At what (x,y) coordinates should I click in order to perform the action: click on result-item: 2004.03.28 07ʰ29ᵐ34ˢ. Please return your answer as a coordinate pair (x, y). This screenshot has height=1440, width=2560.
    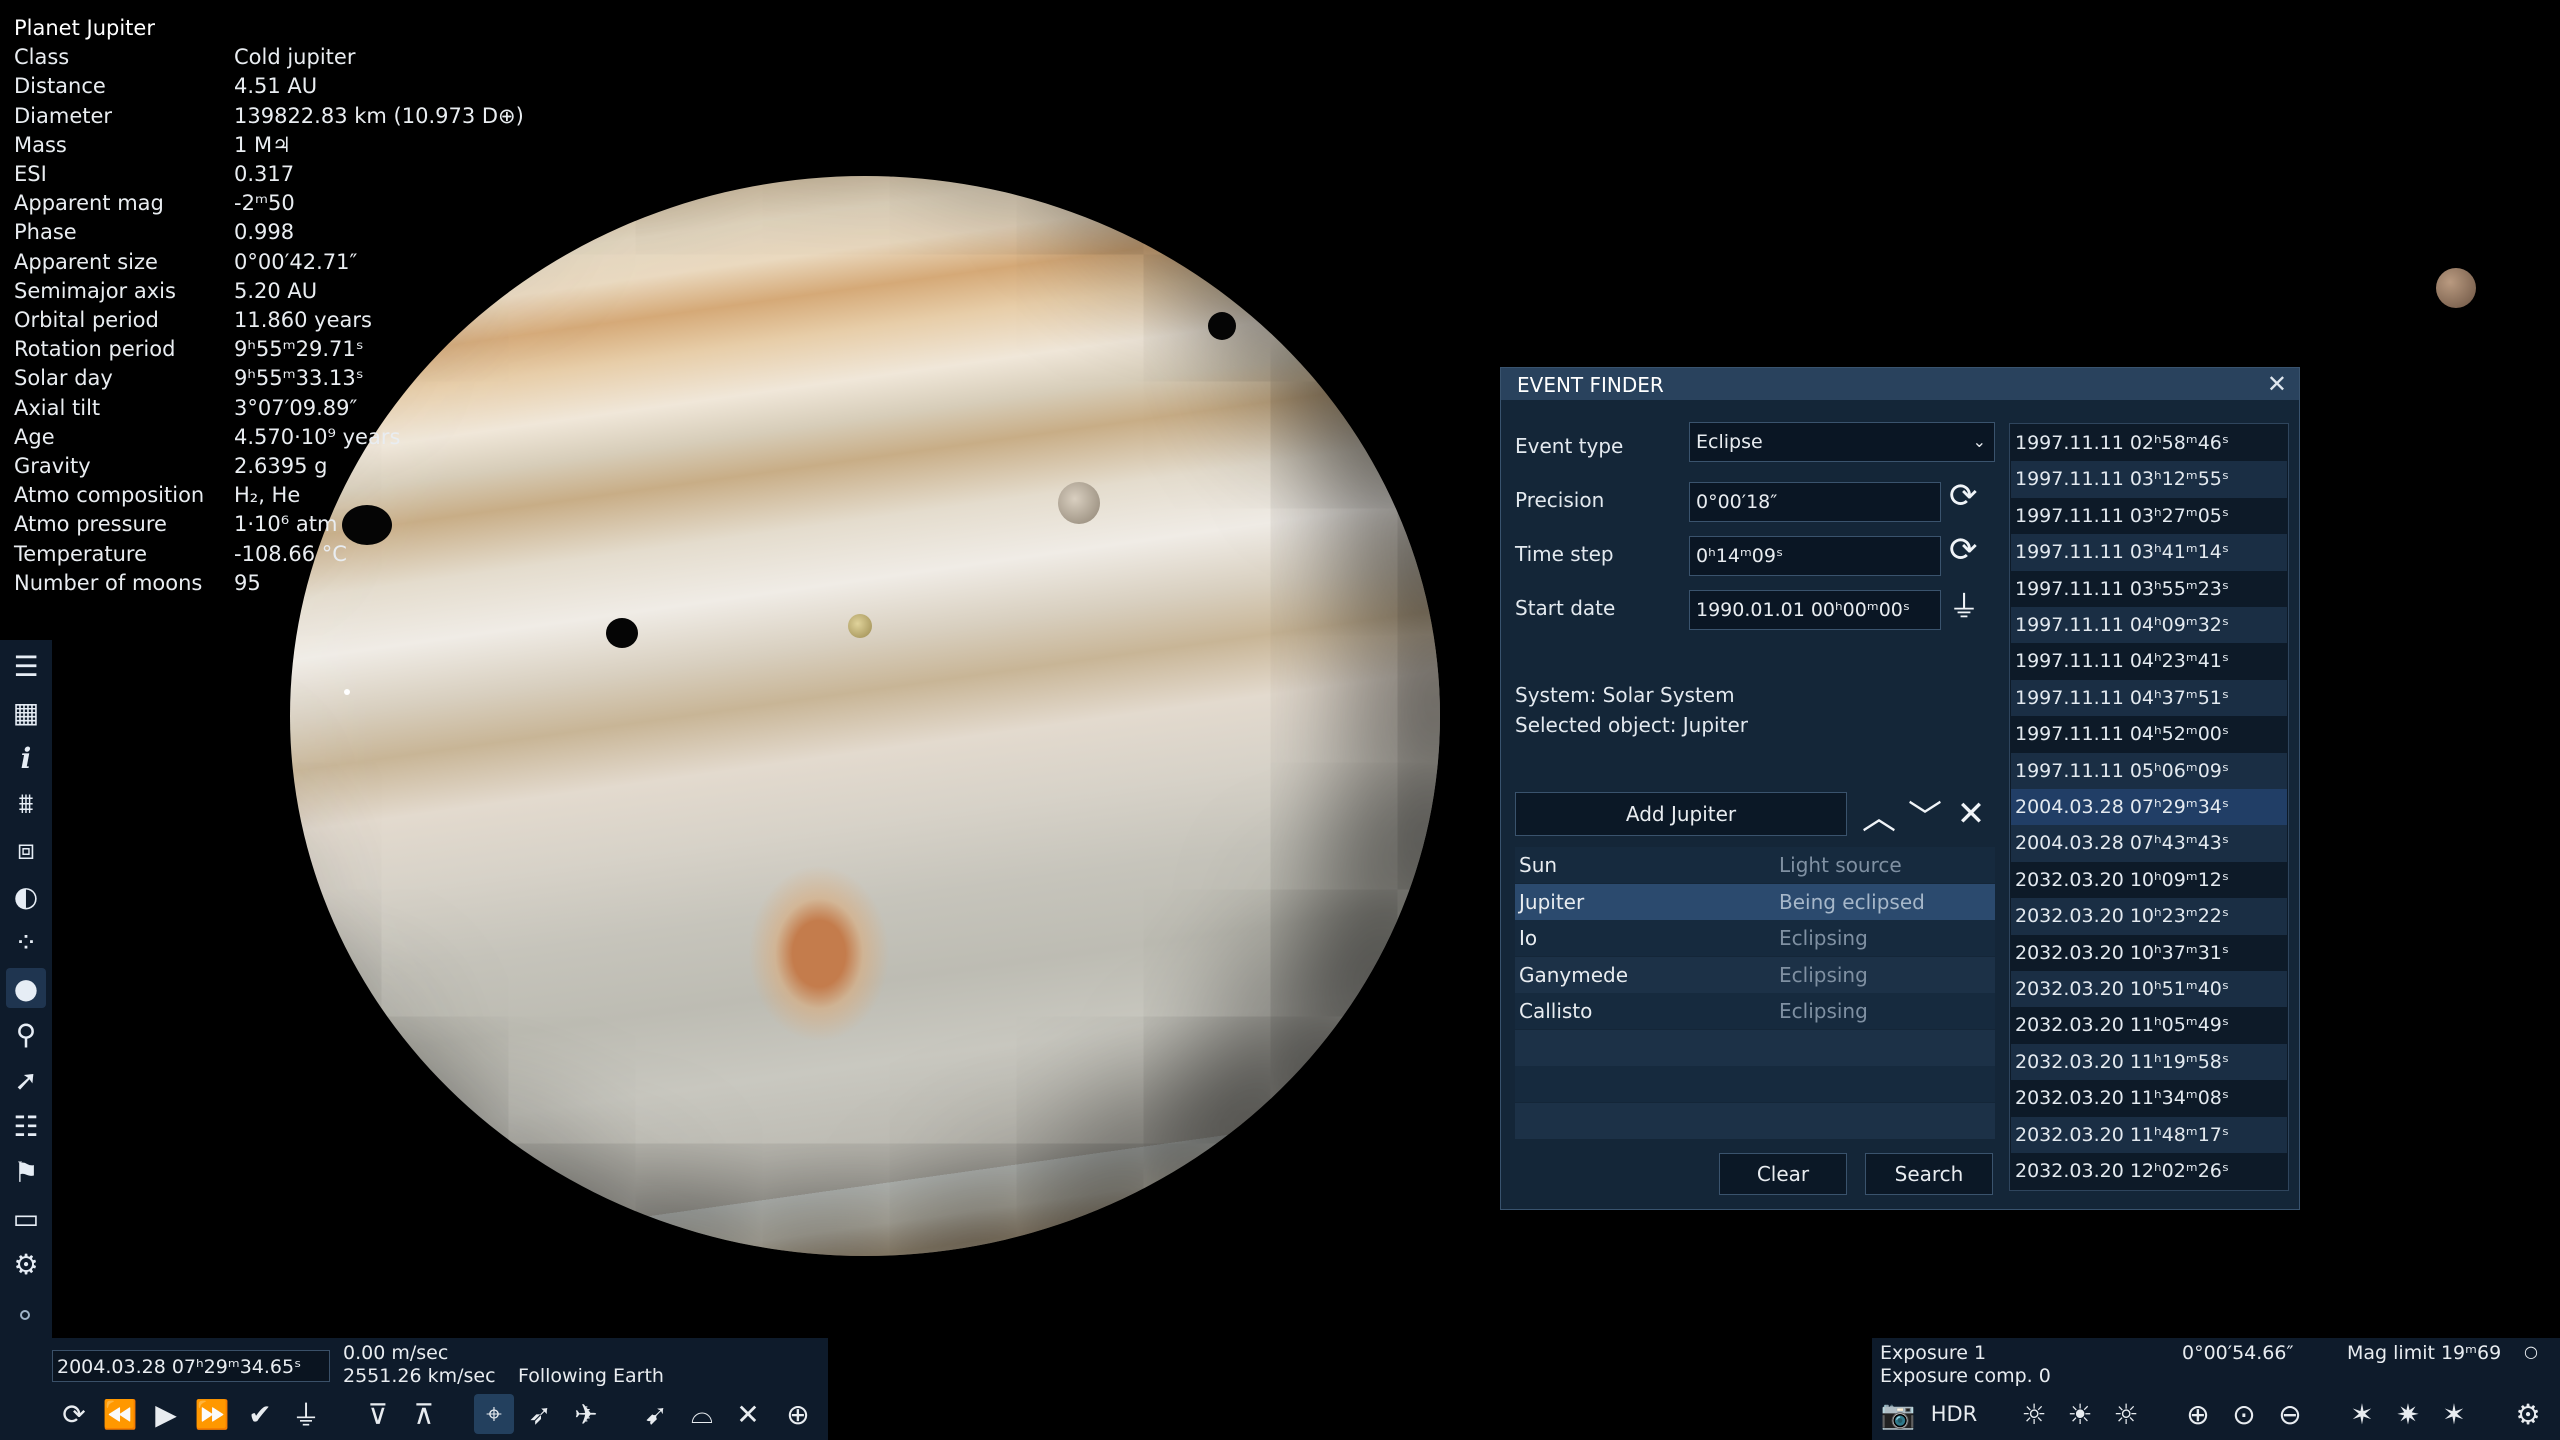
    Looking at the image, I should click on (2149, 807).